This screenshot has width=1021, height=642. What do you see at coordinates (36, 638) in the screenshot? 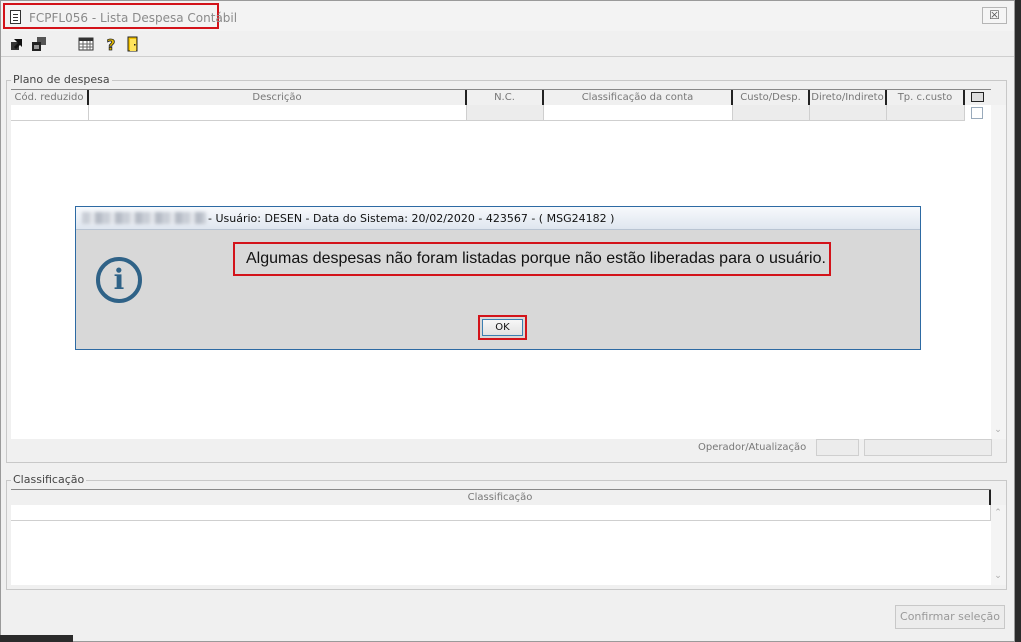
I see `taskbar-strip` at bounding box center [36, 638].